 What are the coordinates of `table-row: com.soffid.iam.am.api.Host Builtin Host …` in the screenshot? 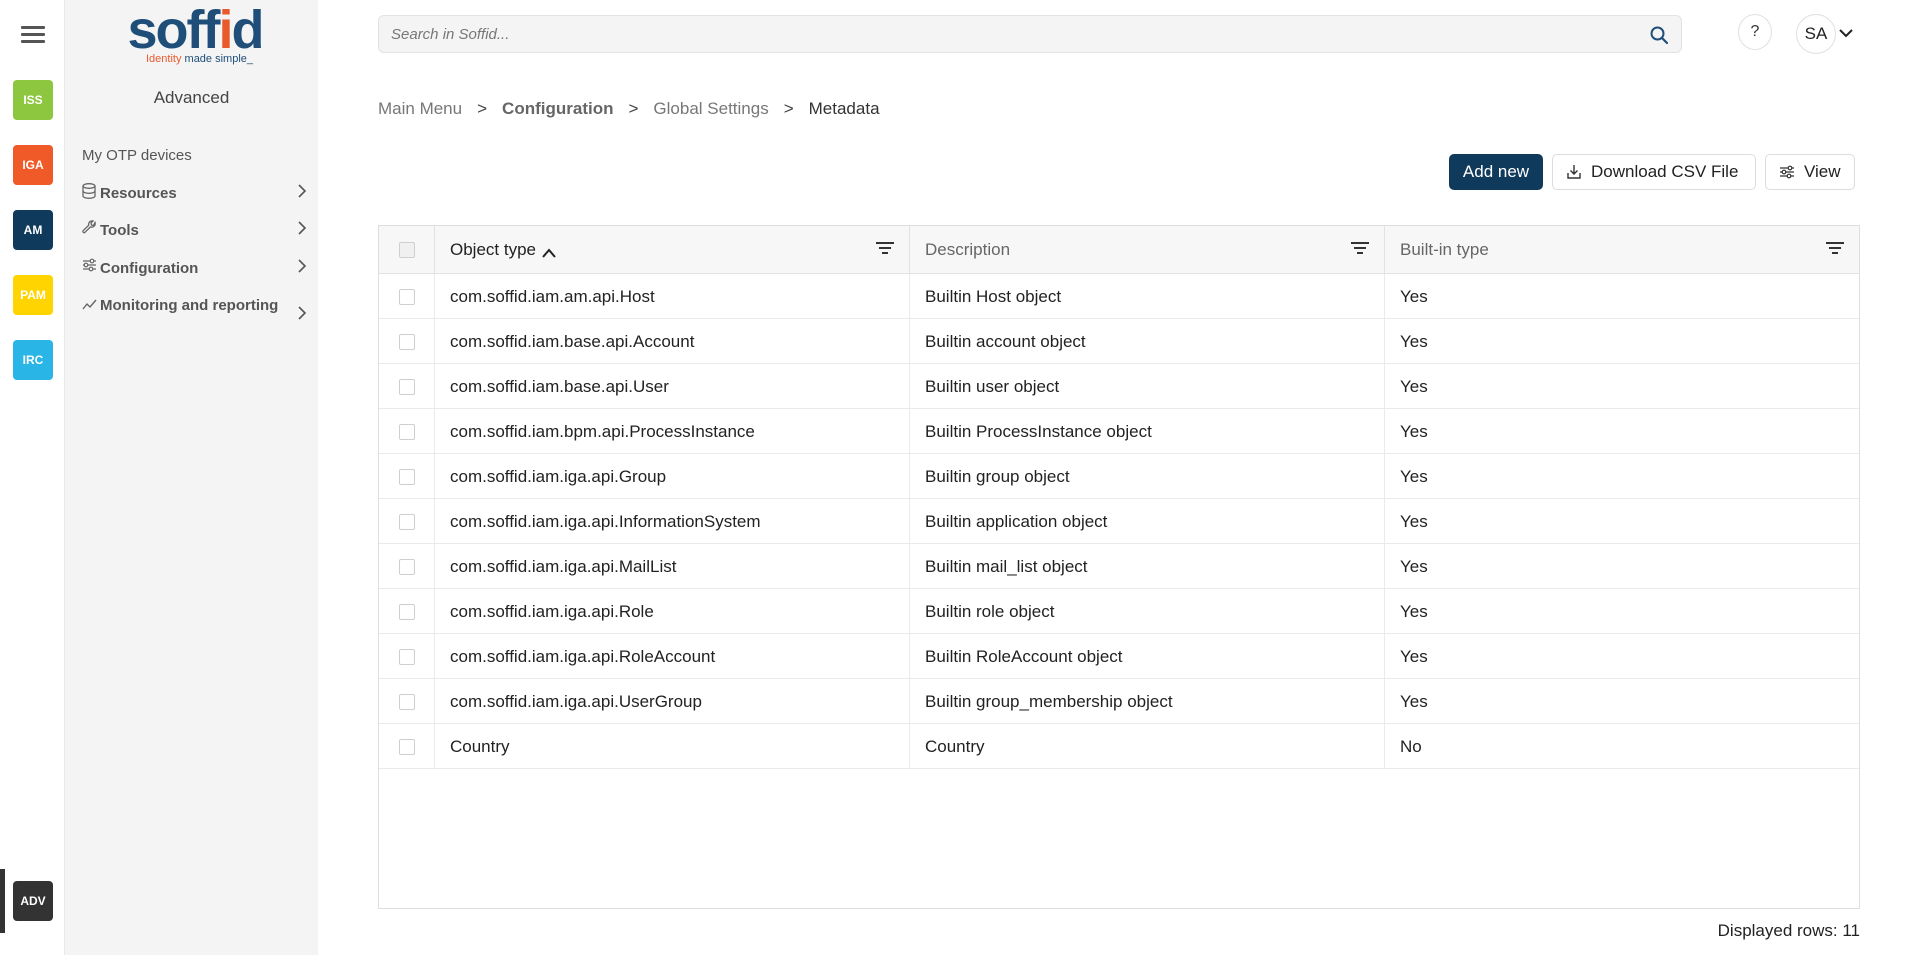 It's located at (1119, 296).